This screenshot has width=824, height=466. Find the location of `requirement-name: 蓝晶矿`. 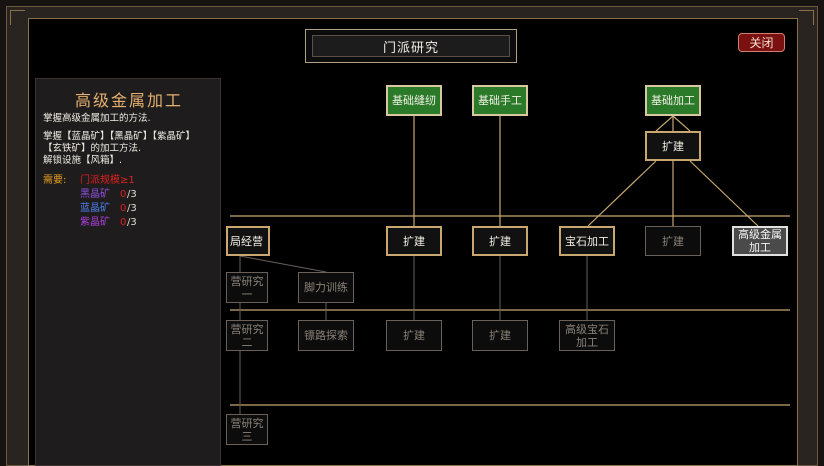

requirement-name: 蓝晶矿 is located at coordinates (95, 208).